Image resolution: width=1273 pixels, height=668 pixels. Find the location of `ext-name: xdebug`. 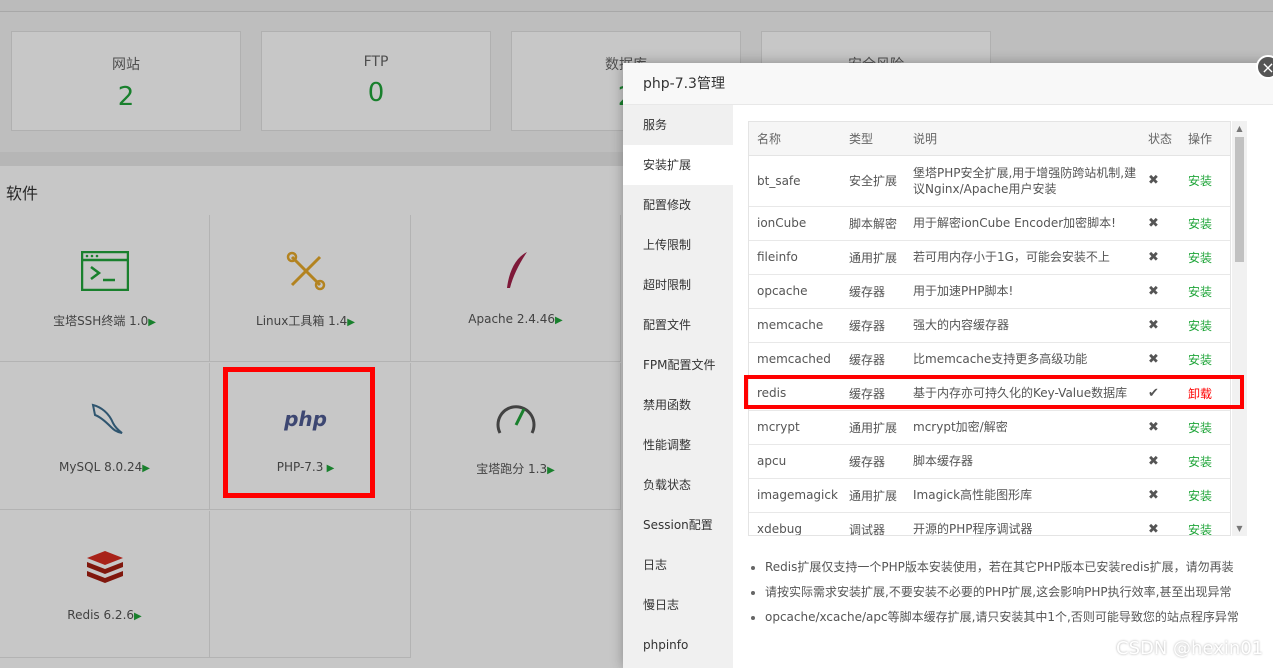

ext-name: xdebug is located at coordinates (795, 523).